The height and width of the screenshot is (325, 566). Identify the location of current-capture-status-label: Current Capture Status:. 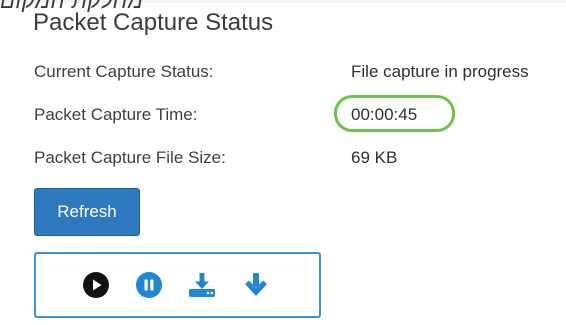
(124, 71).